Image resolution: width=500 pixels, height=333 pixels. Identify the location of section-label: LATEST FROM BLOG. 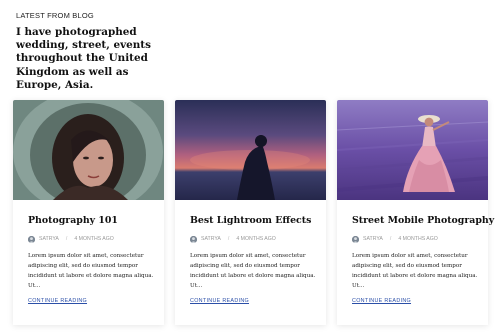
(55, 15).